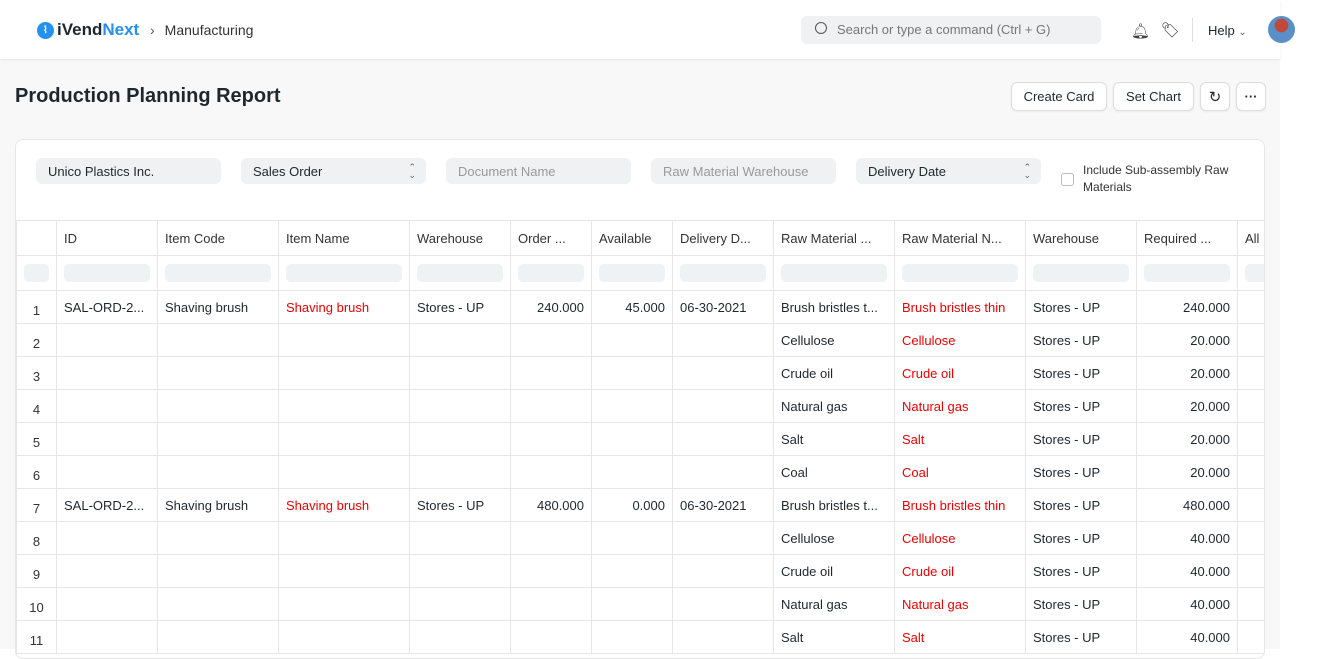  I want to click on table-cell: Cellulose, so click(834, 538).